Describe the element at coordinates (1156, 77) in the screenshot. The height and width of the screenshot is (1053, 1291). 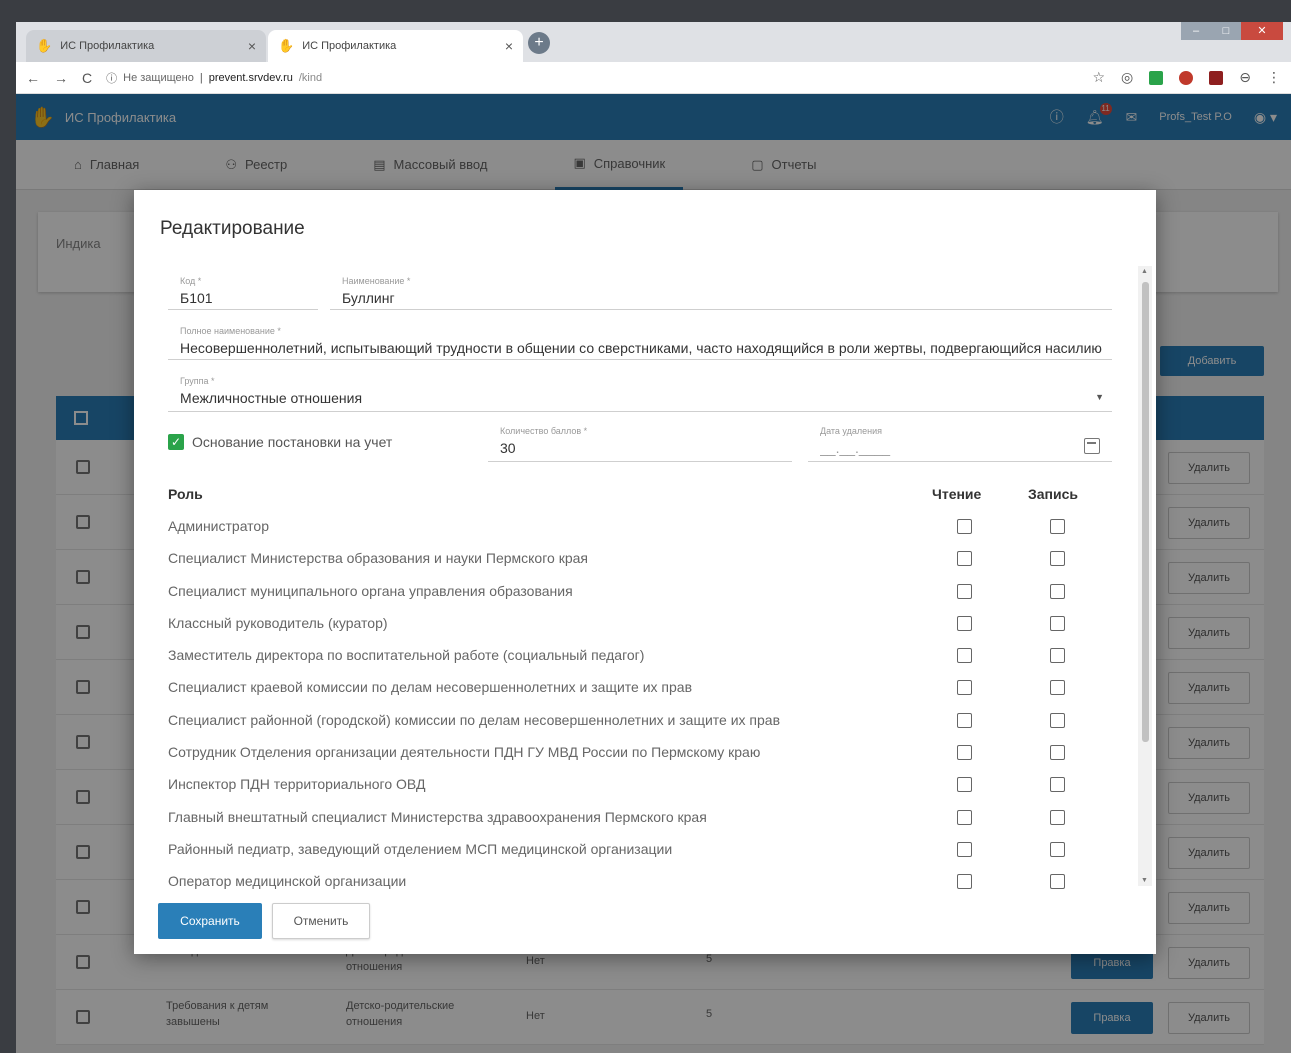
I see `extension-green-icon` at that location.